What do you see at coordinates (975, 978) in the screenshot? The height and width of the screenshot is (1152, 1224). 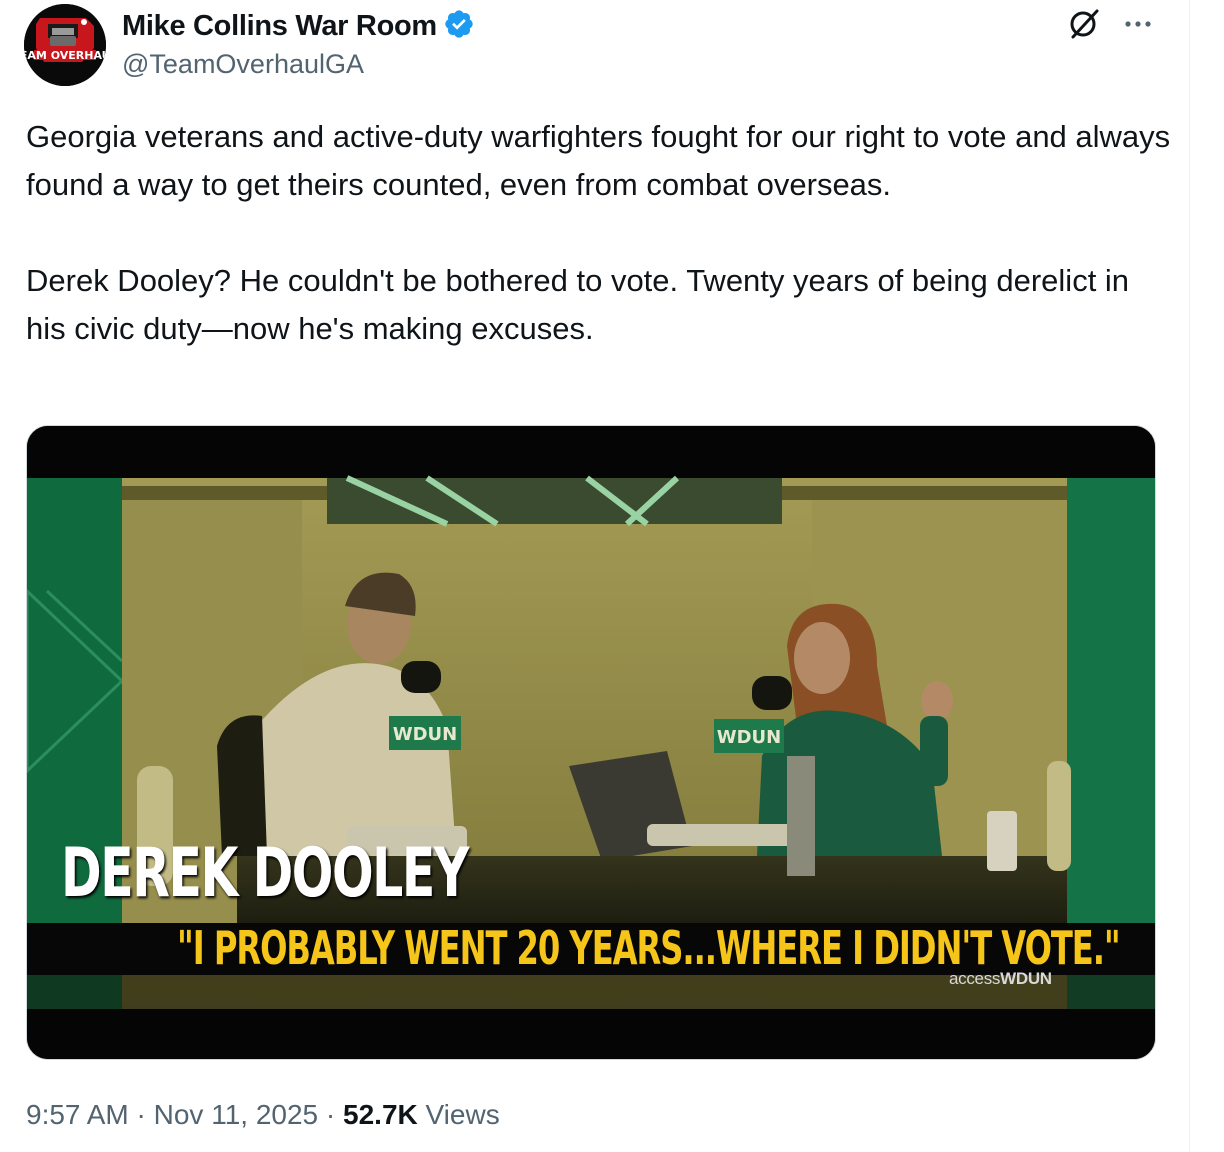 I see `watermark-prefix: access` at bounding box center [975, 978].